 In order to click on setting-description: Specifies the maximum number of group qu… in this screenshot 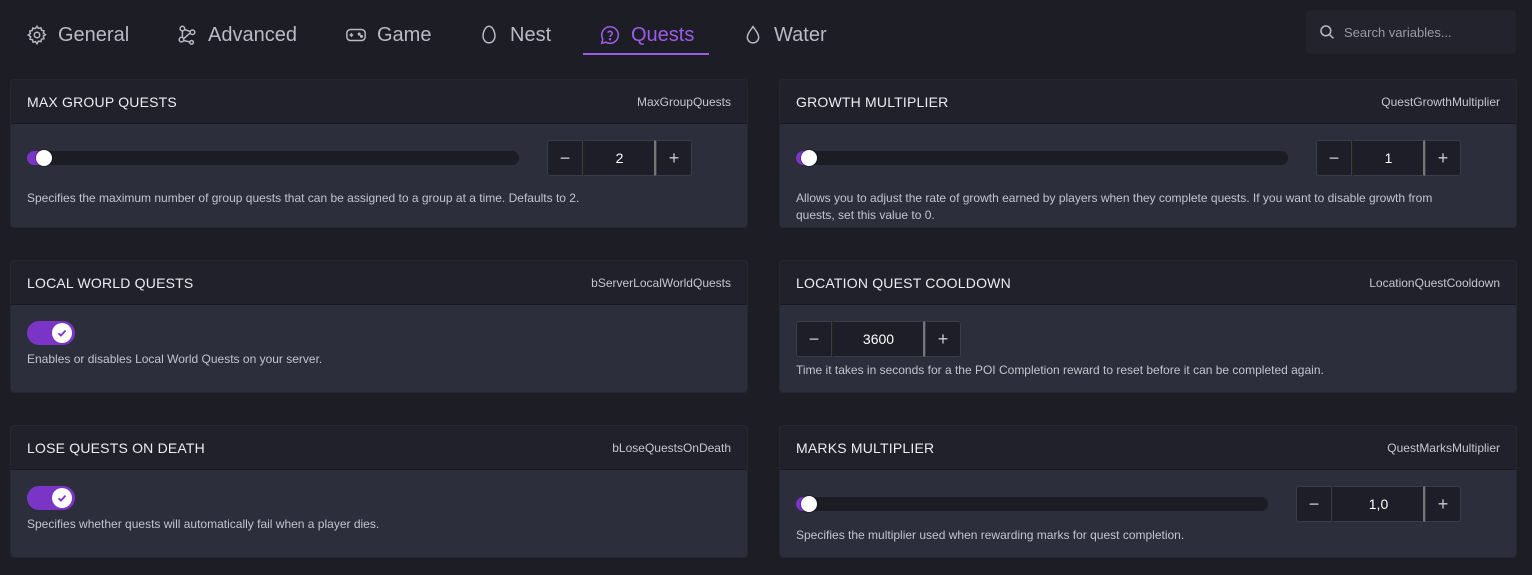, I will do `click(303, 198)`.